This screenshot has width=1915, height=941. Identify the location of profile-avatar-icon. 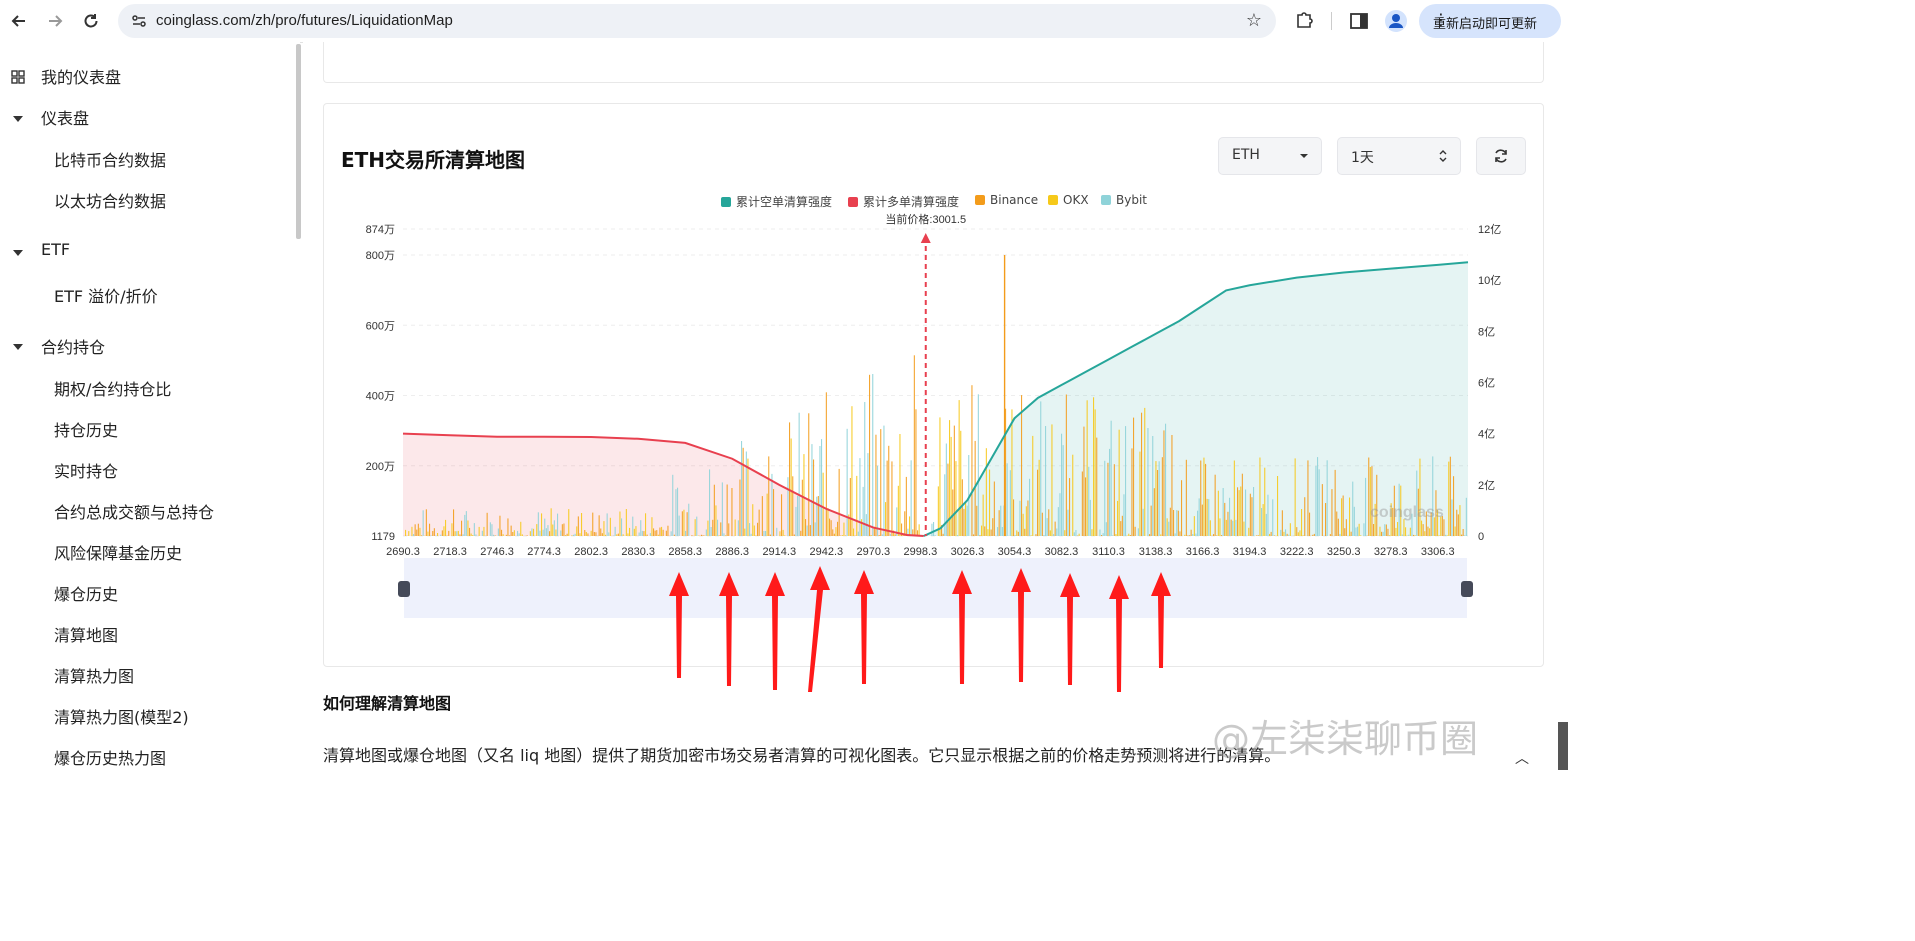
(1396, 21).